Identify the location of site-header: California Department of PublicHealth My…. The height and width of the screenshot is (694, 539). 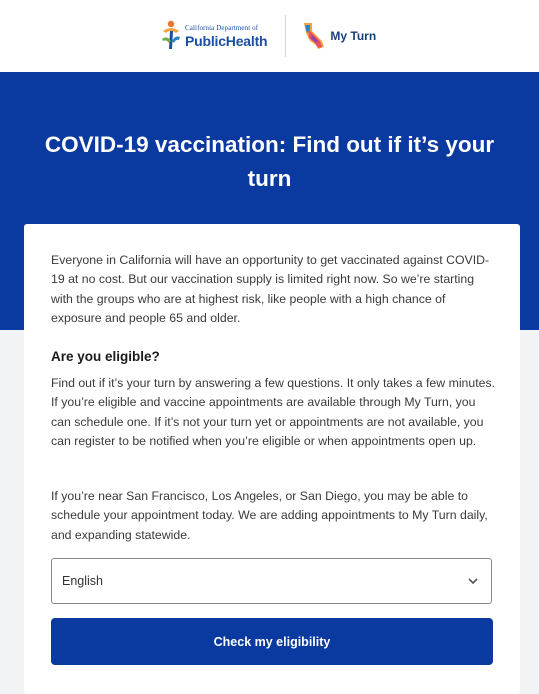
(269, 36).